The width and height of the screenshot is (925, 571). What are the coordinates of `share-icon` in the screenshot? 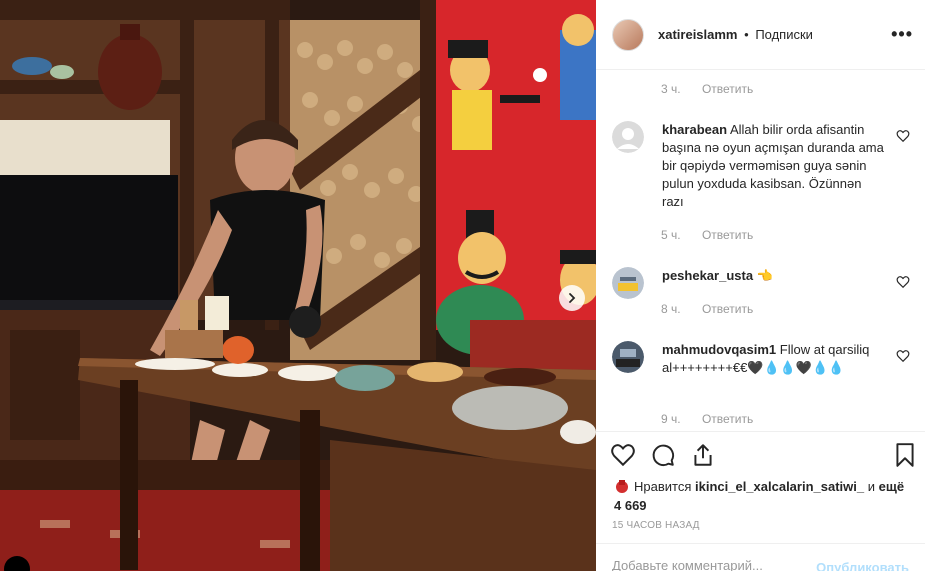 It's located at (703, 455).